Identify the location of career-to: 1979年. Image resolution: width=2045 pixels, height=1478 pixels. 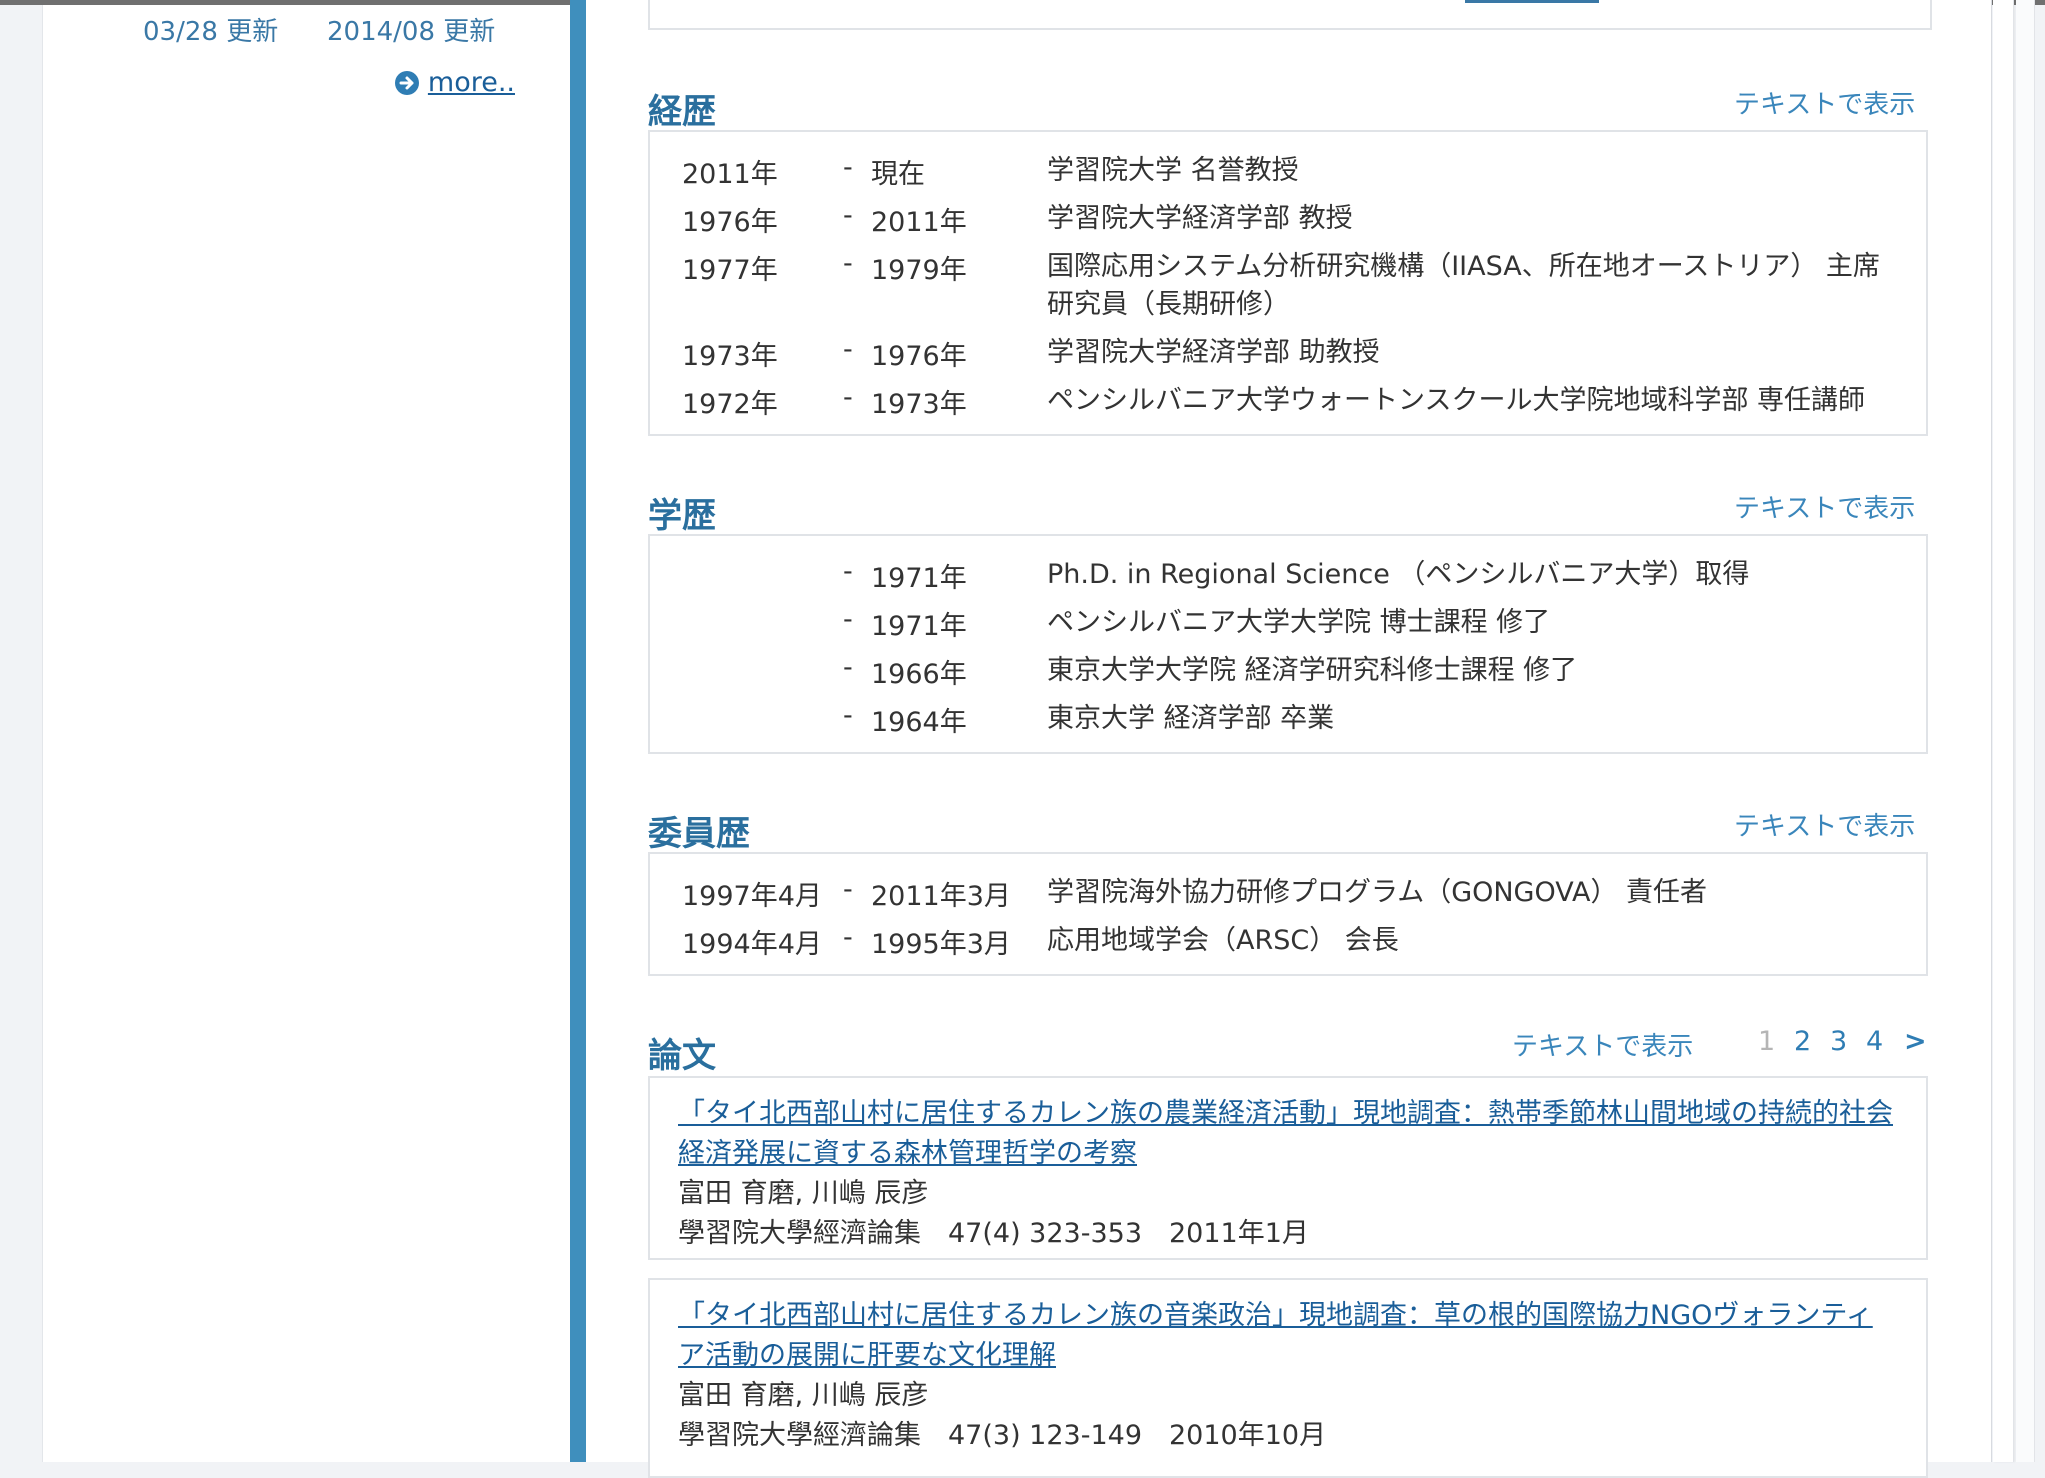
(919, 270).